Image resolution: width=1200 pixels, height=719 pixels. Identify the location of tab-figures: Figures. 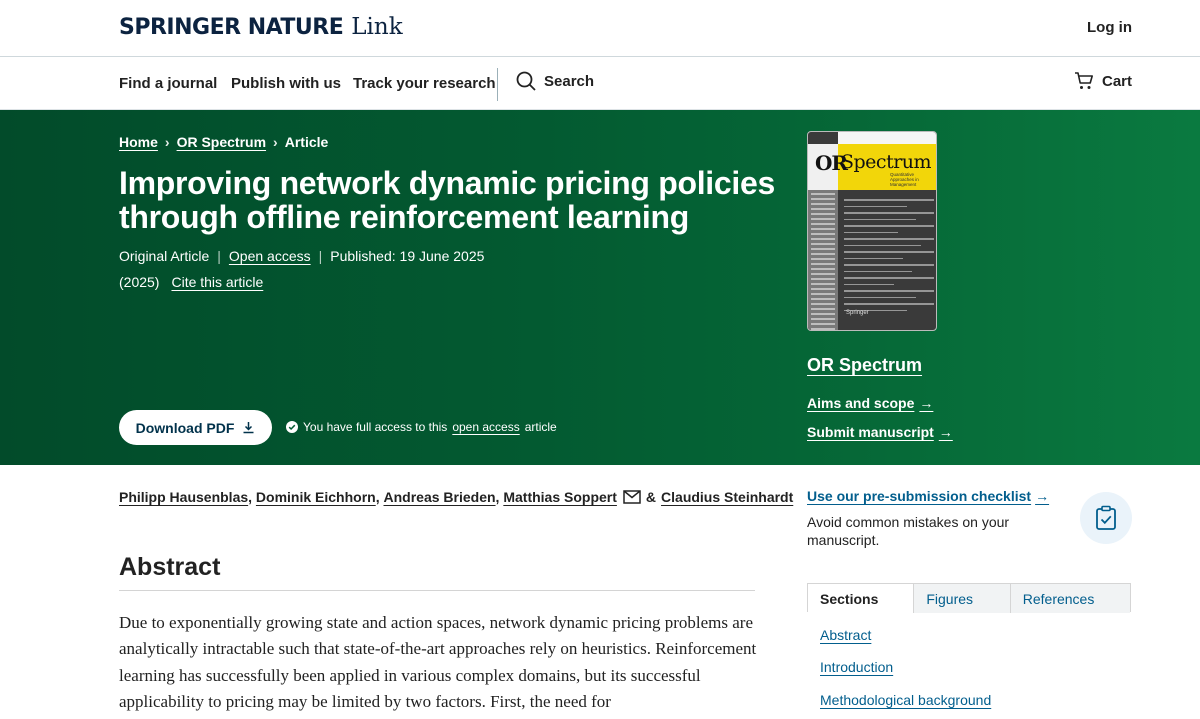
(961, 598).